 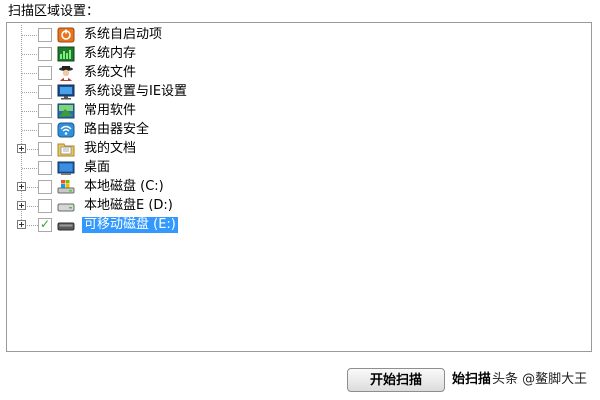 I want to click on tree-item-label: 可移动磁盘 (E:), so click(x=130, y=225).